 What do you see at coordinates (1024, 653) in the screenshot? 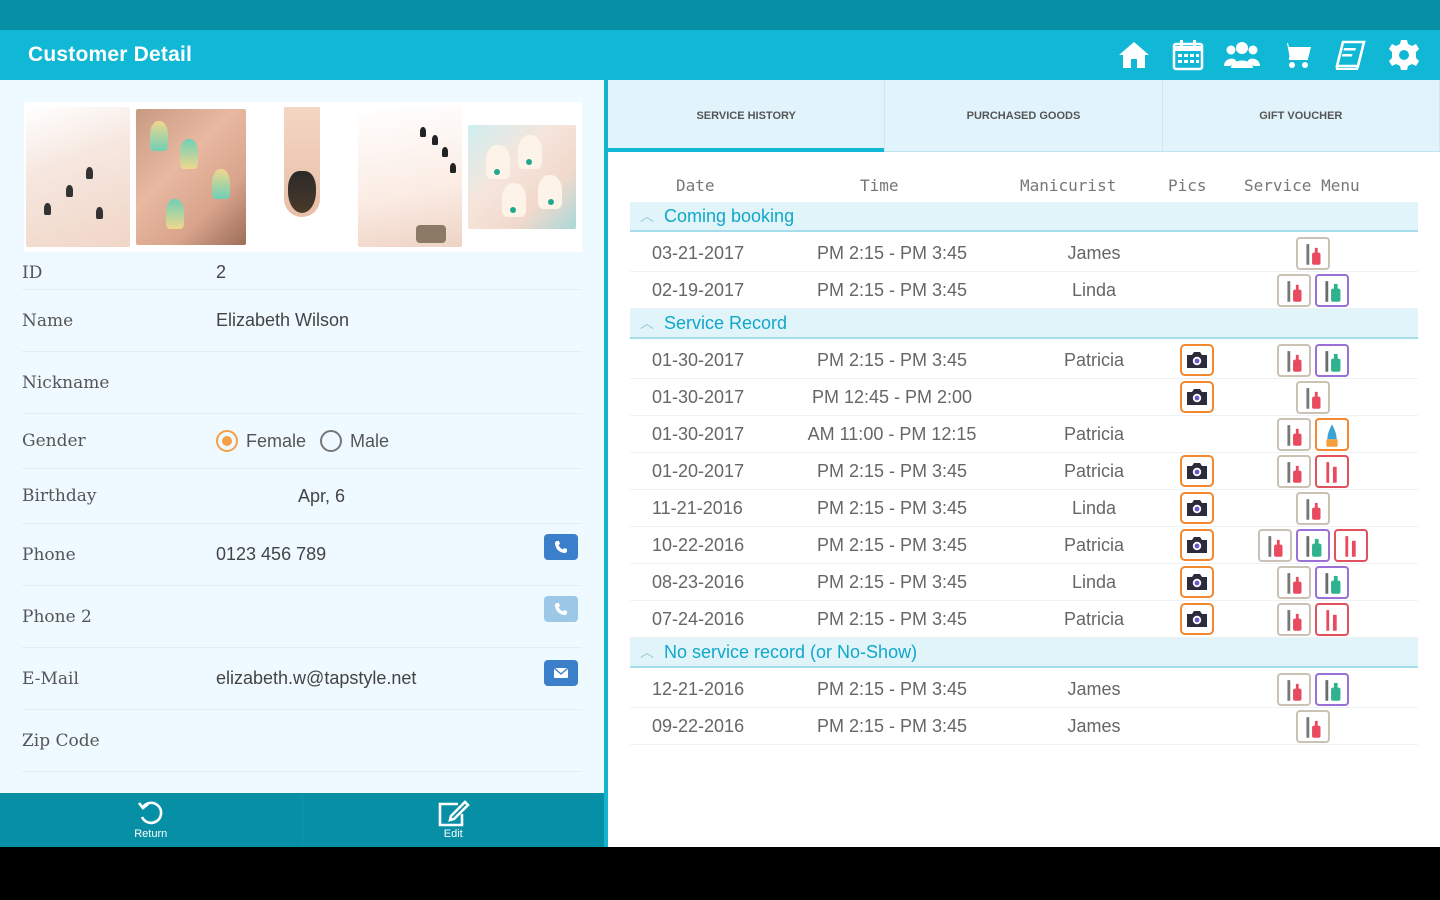
I see `section-header: ︿ No service record (or No-Show)` at bounding box center [1024, 653].